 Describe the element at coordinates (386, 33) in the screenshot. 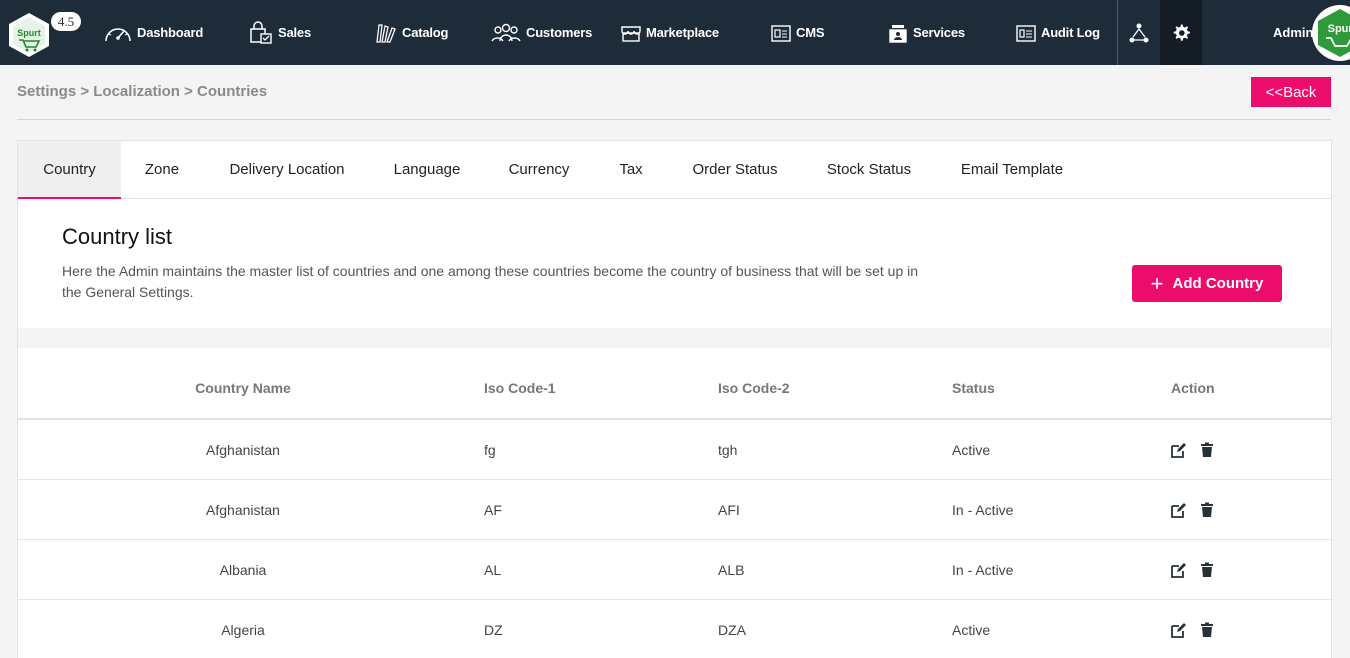

I see `catalog-icon` at that location.